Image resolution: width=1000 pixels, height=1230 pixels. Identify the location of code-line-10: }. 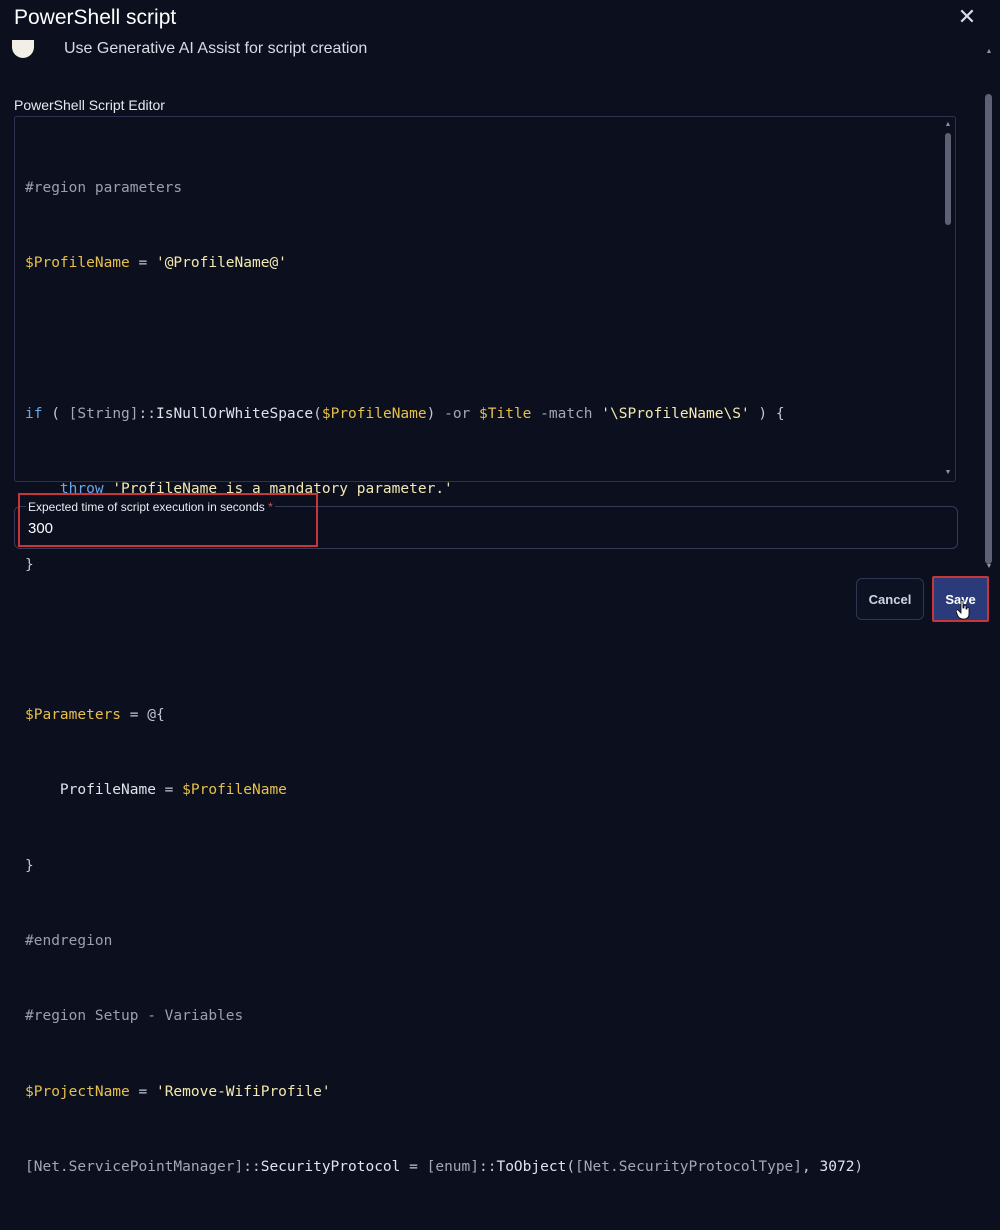
(29, 865).